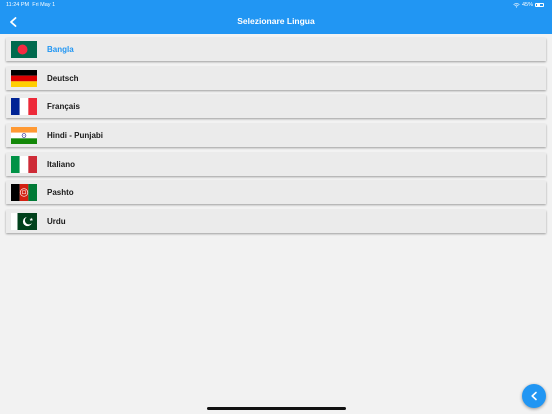  I want to click on language-label: Hindi - Punjabi, so click(75, 136).